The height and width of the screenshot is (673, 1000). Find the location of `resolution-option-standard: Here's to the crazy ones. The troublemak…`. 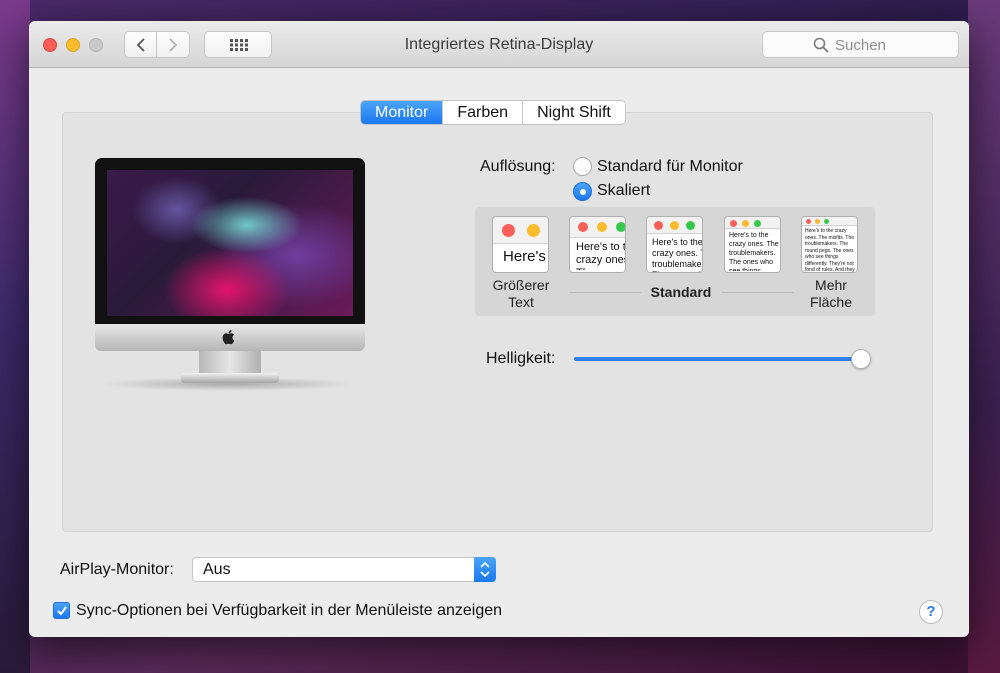

resolution-option-standard: Here's to the crazy ones. The troublemak… is located at coordinates (674, 244).